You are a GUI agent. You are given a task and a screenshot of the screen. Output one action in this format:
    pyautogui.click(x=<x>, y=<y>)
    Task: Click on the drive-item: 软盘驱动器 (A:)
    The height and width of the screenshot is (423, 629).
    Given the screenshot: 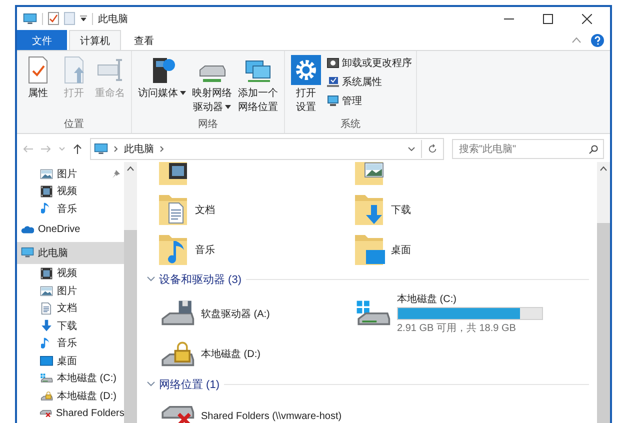 What is the action you would take?
    pyautogui.click(x=255, y=313)
    